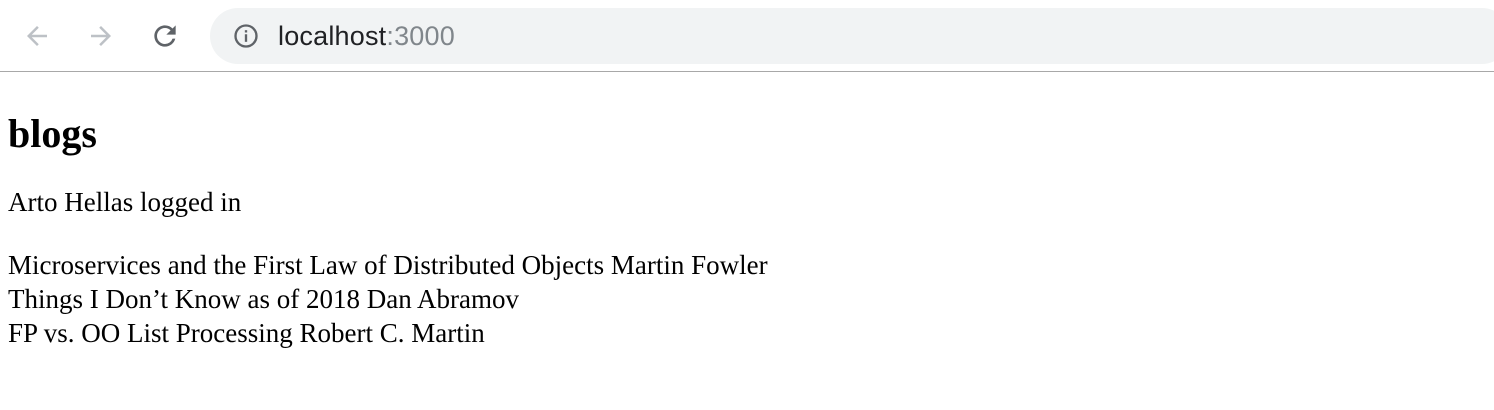 The image size is (1494, 410). Describe the element at coordinates (52, 133) in the screenshot. I see `page-title: blogs` at that location.